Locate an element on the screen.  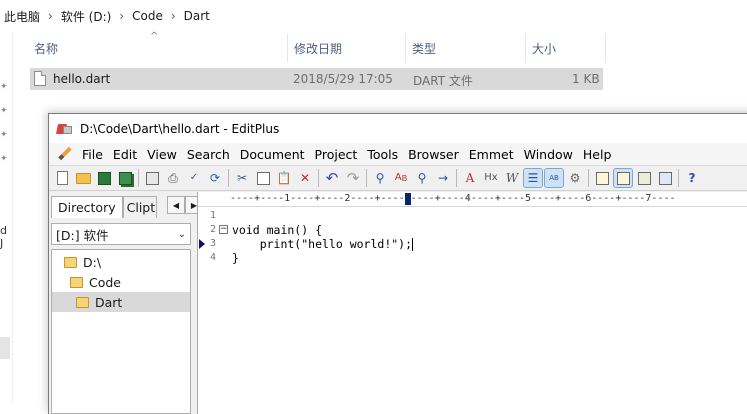
replace-icon: AB is located at coordinates (401, 178).